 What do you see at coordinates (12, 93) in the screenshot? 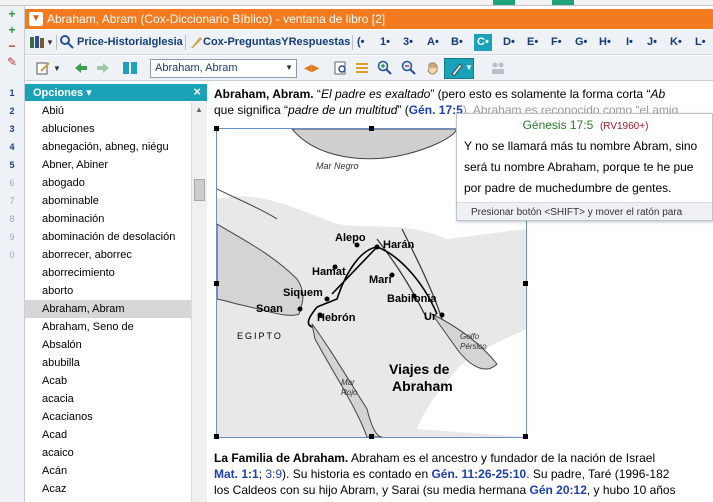
I see `bookmark-number: 1` at bounding box center [12, 93].